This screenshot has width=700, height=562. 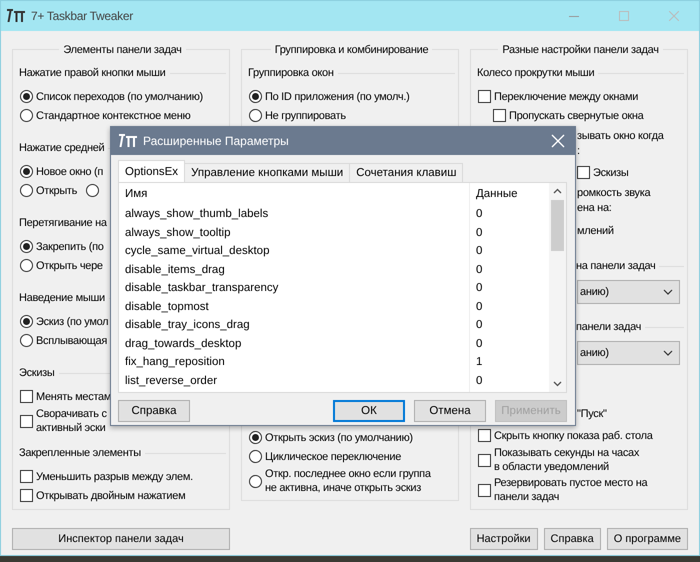 What do you see at coordinates (122, 50) in the screenshot?
I see `group-title: Элементы панели задач` at bounding box center [122, 50].